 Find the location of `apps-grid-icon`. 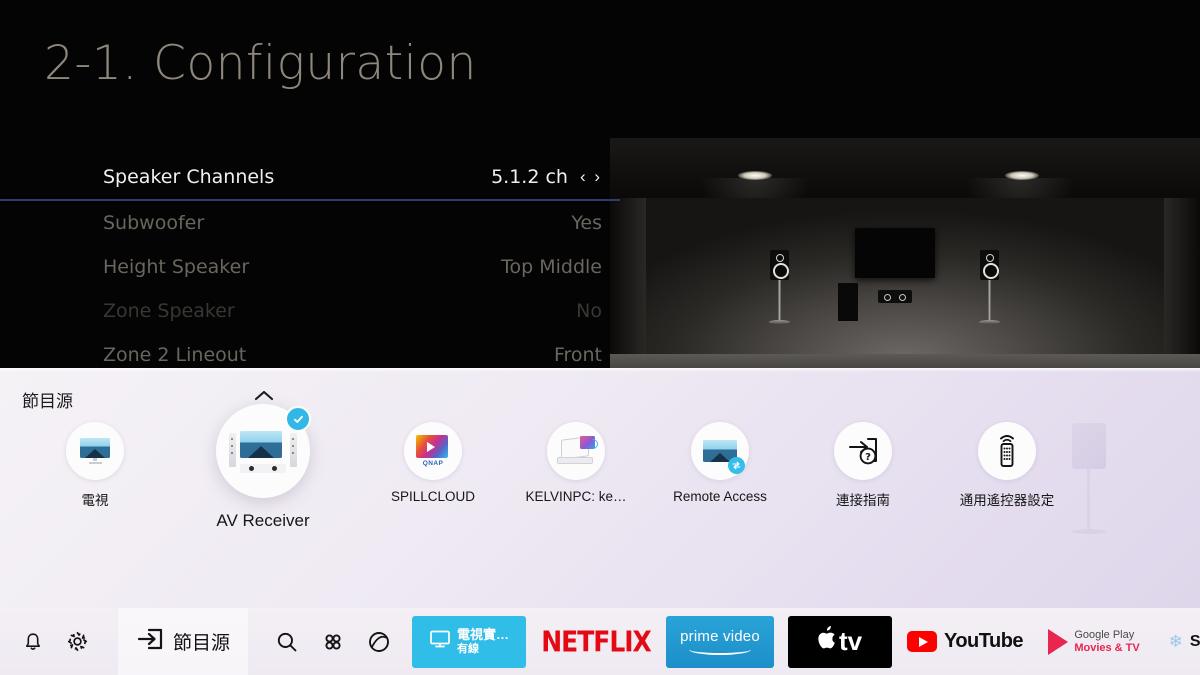

apps-grid-icon is located at coordinates (333, 642).